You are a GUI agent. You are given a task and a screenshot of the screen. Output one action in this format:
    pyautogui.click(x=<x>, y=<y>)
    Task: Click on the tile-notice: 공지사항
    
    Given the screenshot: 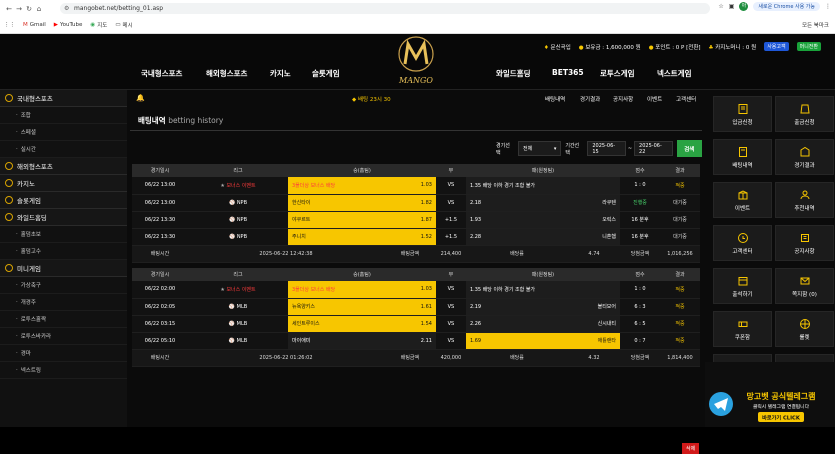 What is the action you would take?
    pyautogui.click(x=804, y=243)
    